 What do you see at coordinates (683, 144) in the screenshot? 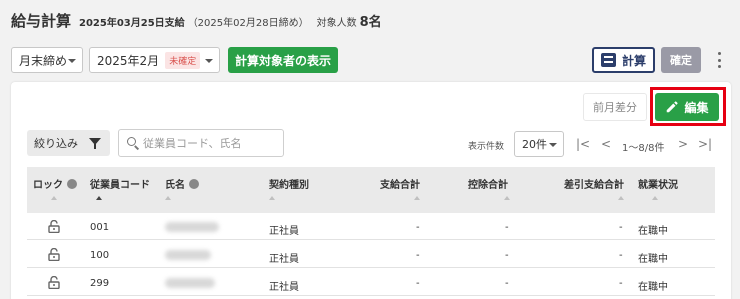
I see `next-page-button: >` at bounding box center [683, 144].